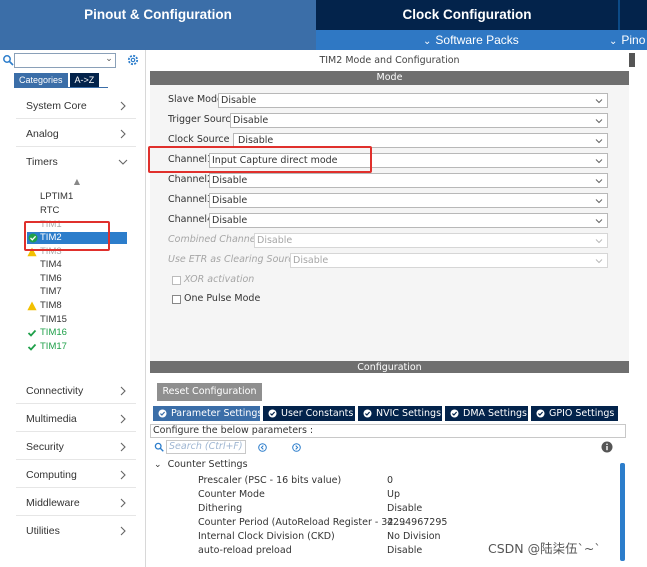 The width and height of the screenshot is (647, 567). I want to click on tab-user-constants: User Constants, so click(309, 413).